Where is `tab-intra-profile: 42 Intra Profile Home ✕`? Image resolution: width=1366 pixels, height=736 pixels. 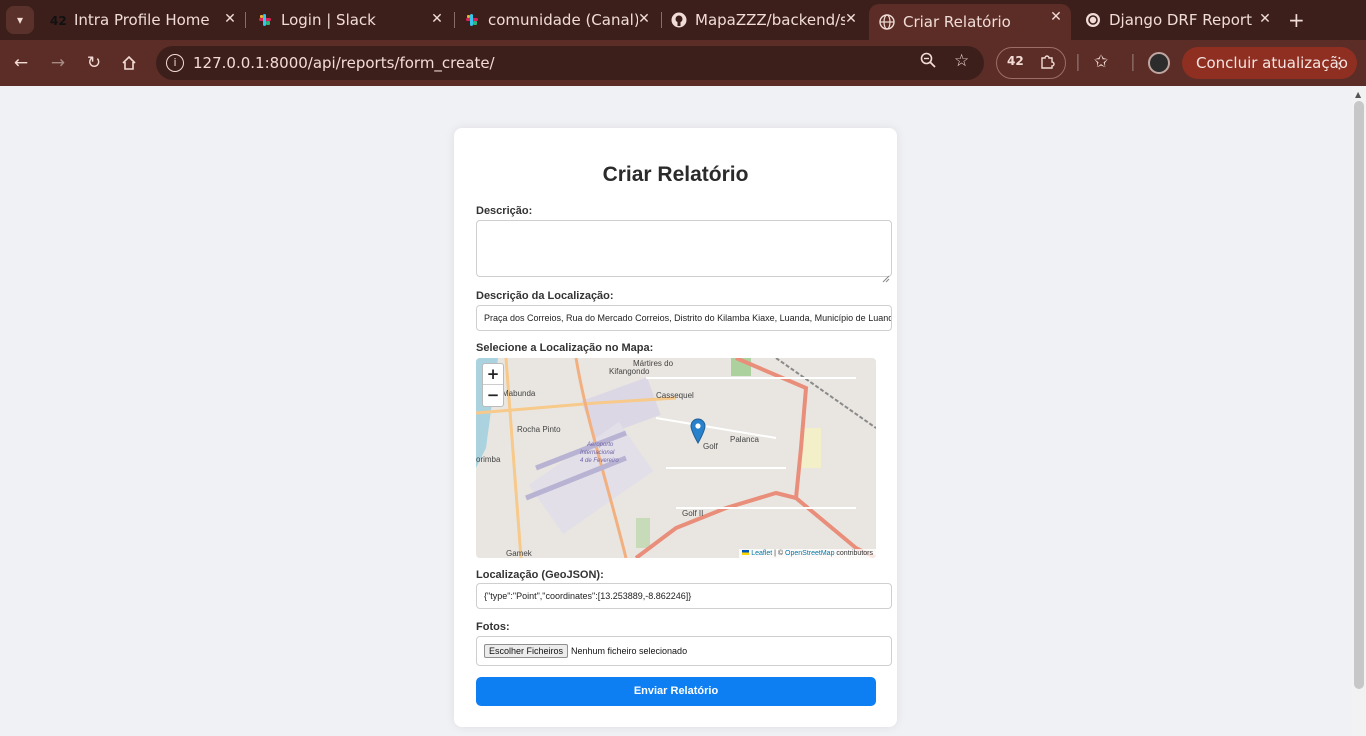 tab-intra-profile: 42 Intra Profile Home ✕ is located at coordinates (142, 20).